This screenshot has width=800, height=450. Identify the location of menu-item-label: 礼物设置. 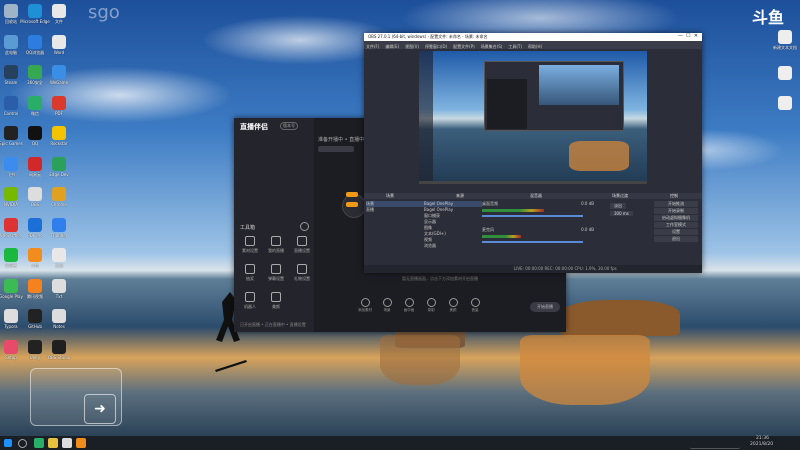
(302, 278).